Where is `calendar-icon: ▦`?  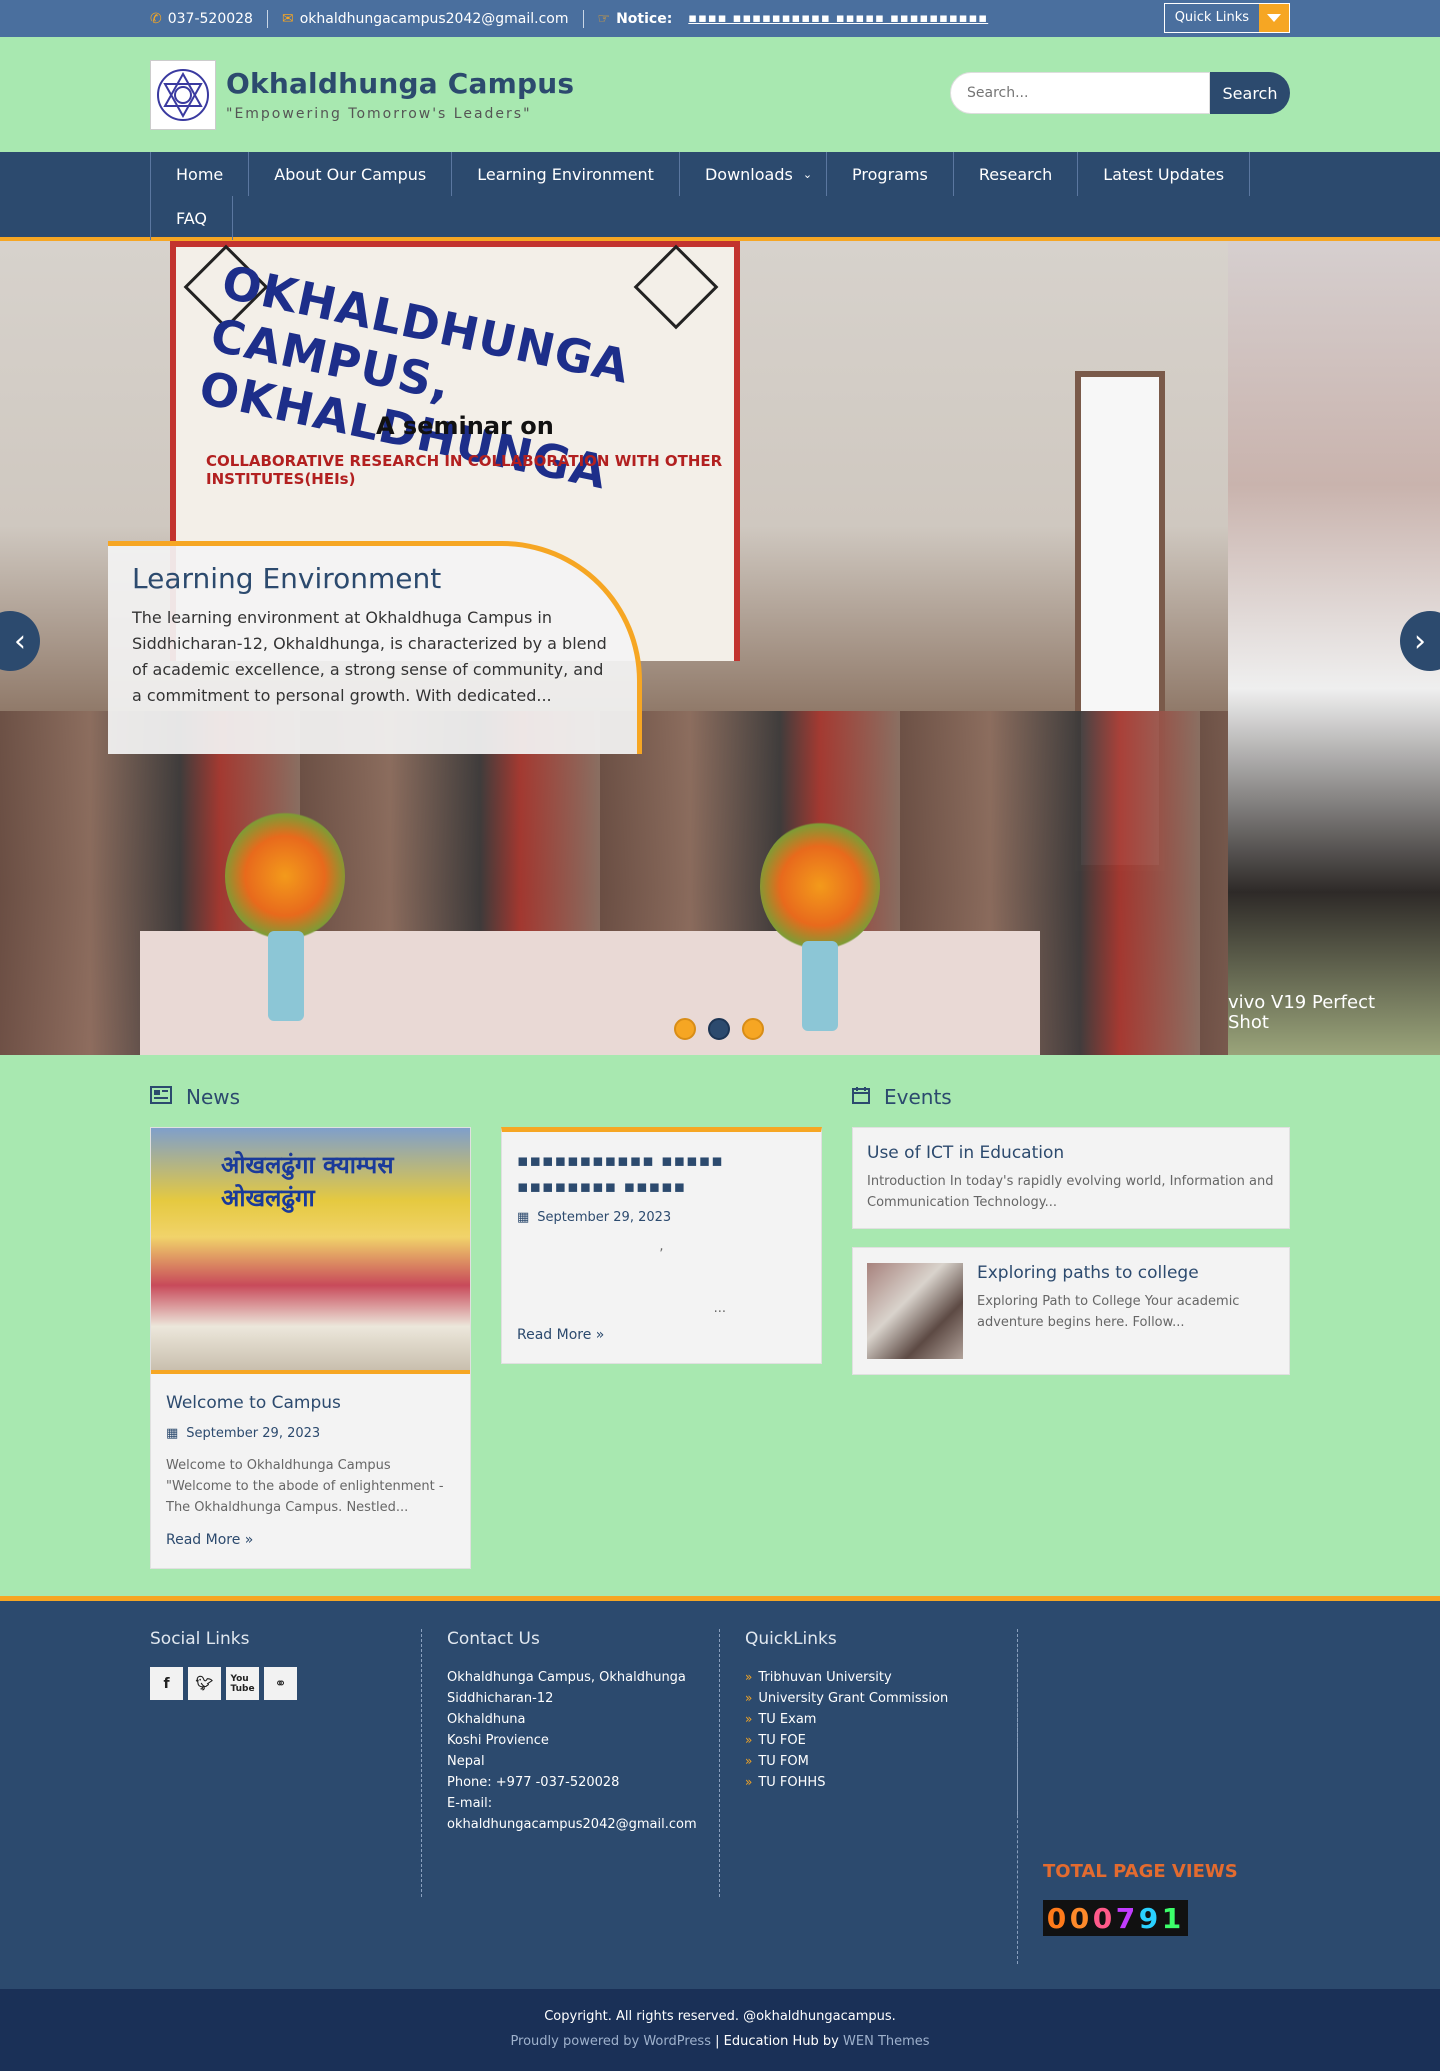 calendar-icon: ▦ is located at coordinates (523, 1217).